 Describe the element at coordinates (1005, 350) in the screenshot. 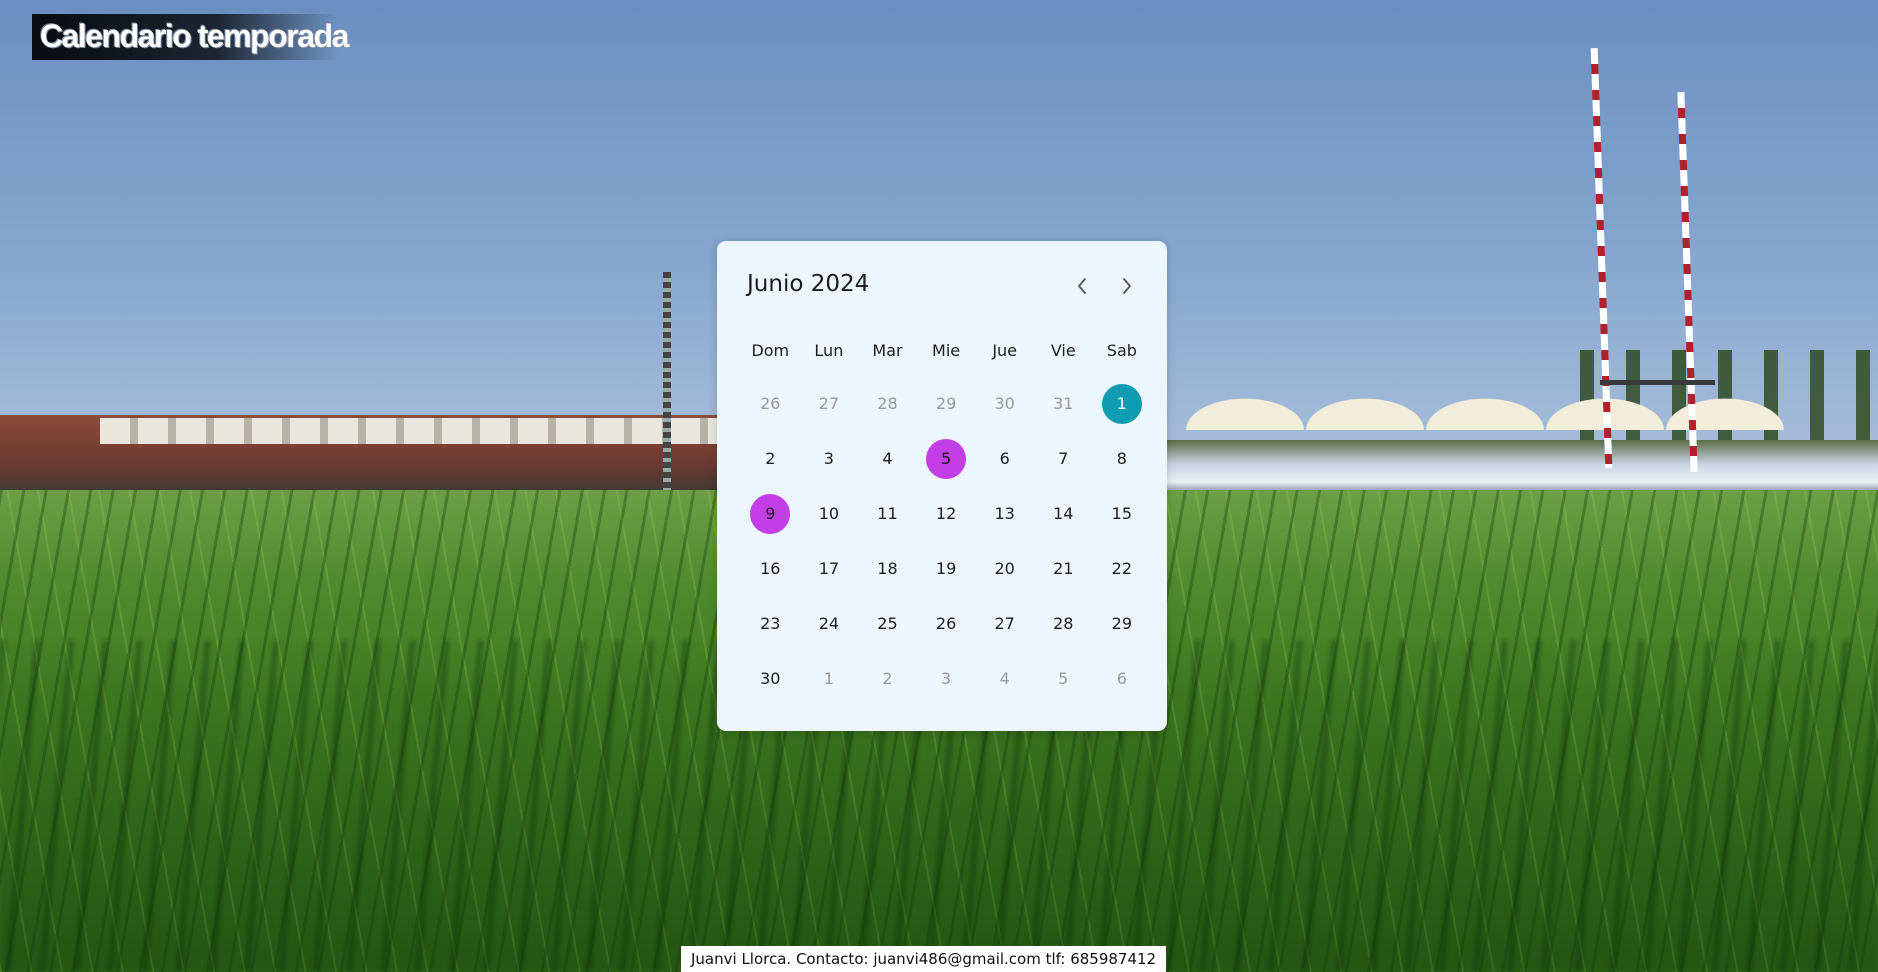

I see `weekday-header: Jue` at that location.